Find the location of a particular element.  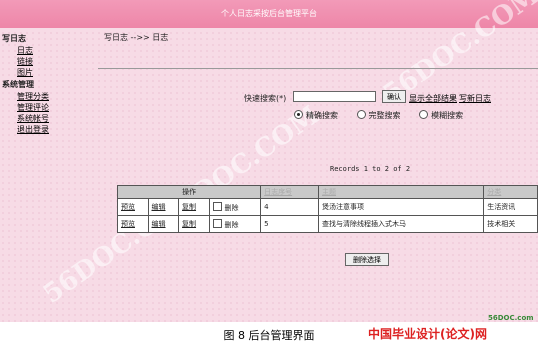

divider is located at coordinates (318, 68).